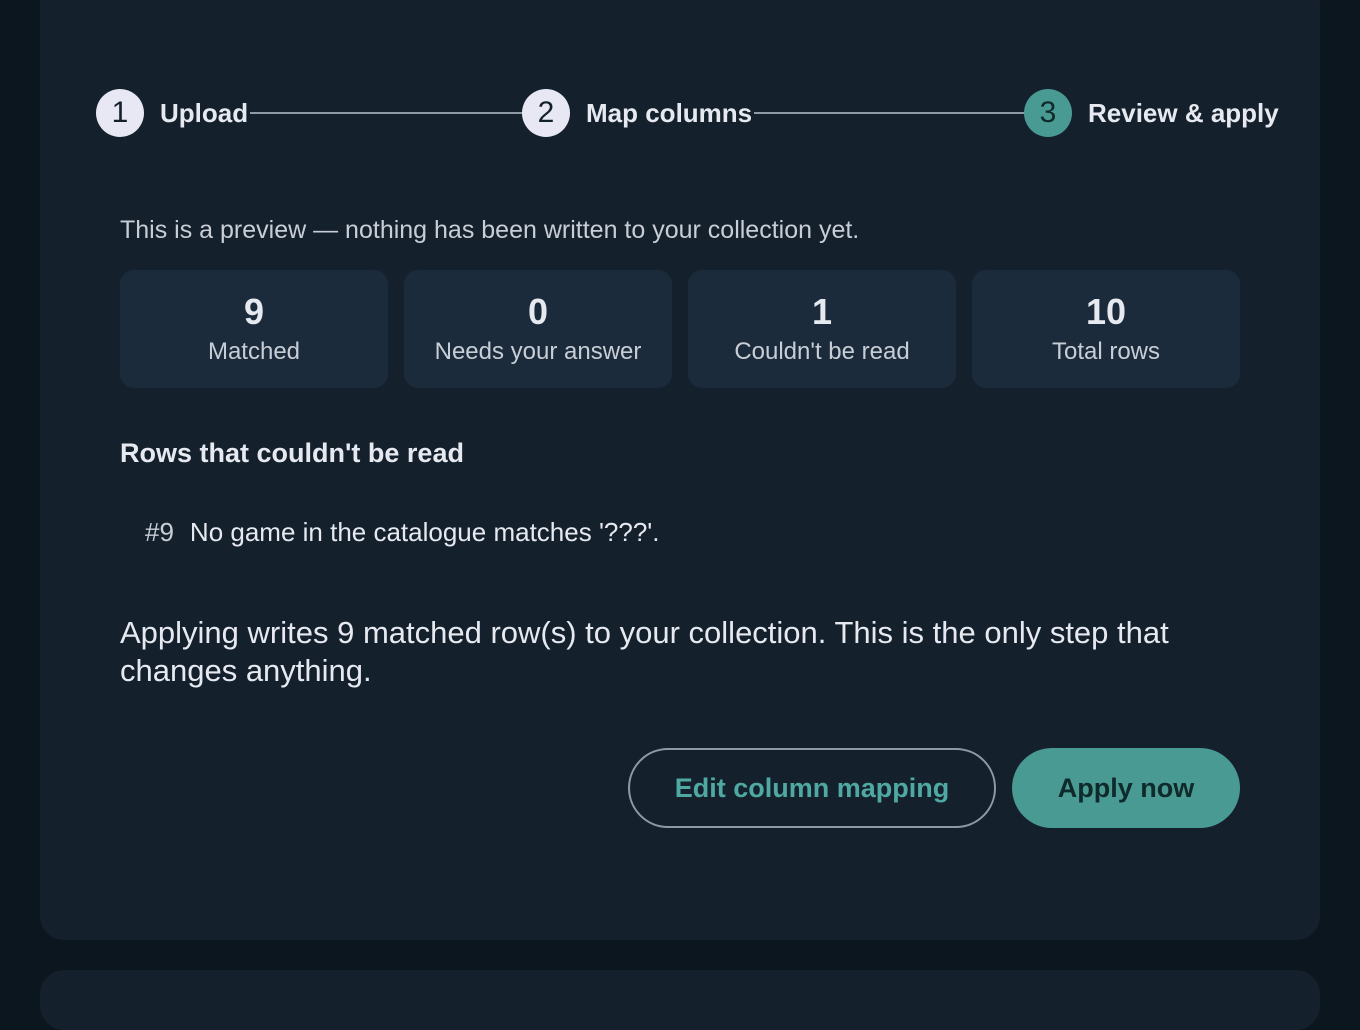 The height and width of the screenshot is (1030, 1360). I want to click on stat-value: 9, so click(254, 311).